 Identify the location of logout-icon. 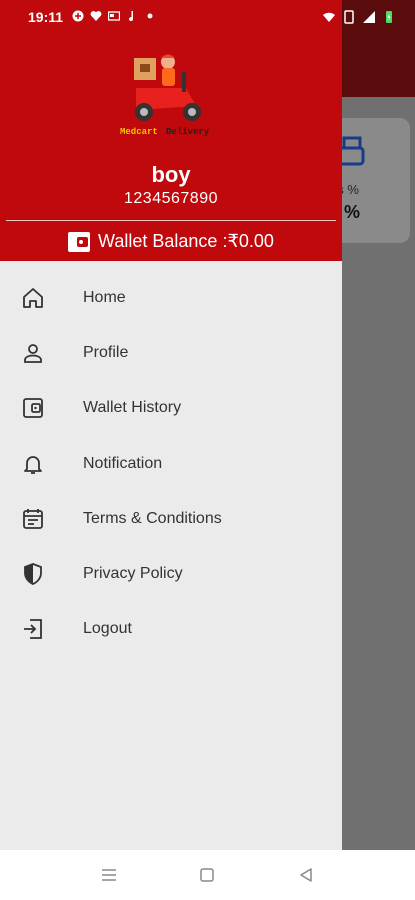
(33, 629).